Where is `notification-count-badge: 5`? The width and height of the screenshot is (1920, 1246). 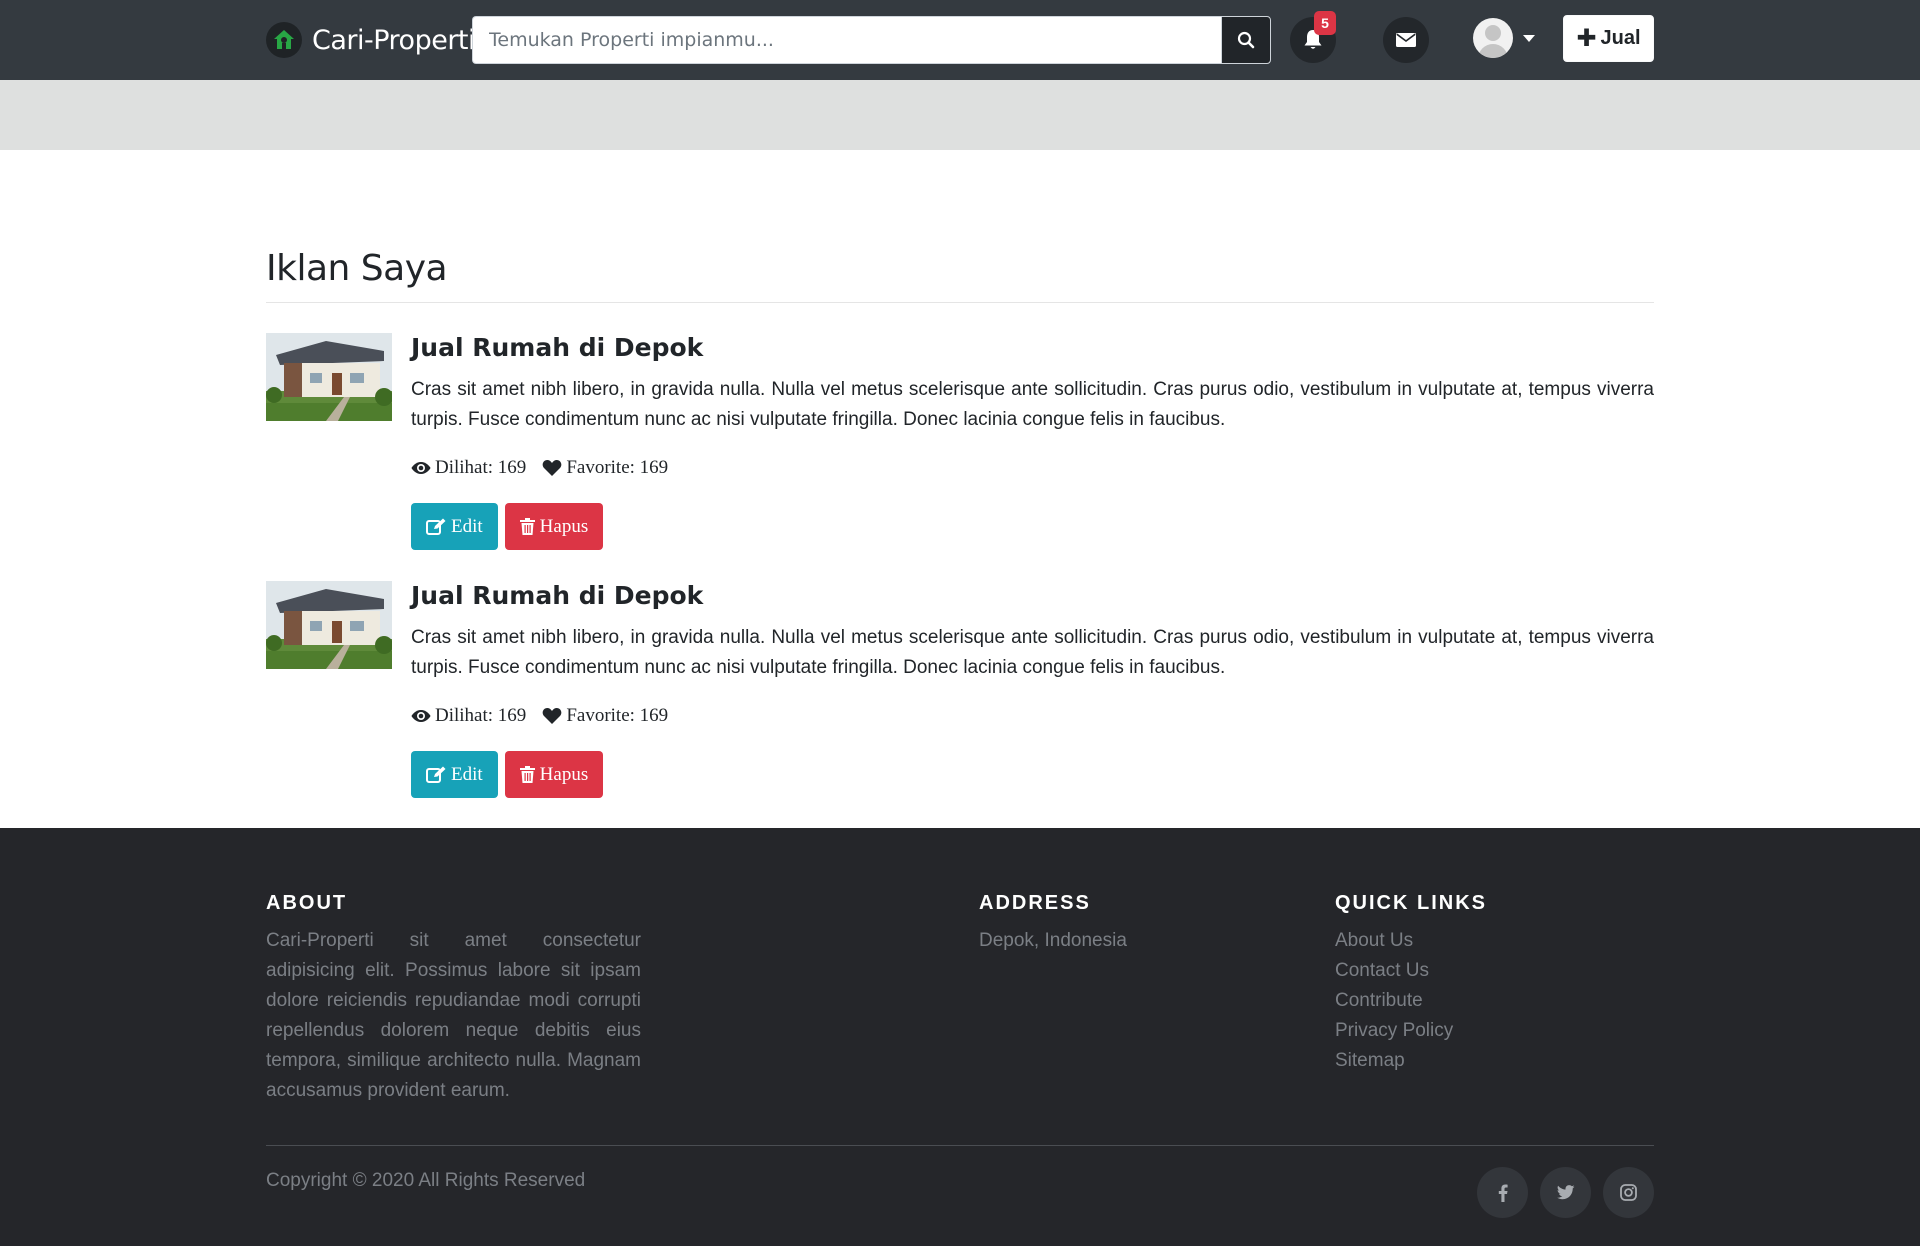
notification-count-badge: 5 is located at coordinates (1325, 23).